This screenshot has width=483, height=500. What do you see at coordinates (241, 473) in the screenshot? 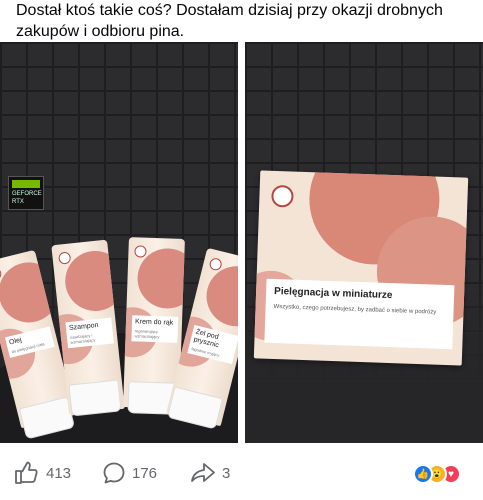
I see `post-actions: 413 176 3 👍 😮 ♥` at bounding box center [241, 473].